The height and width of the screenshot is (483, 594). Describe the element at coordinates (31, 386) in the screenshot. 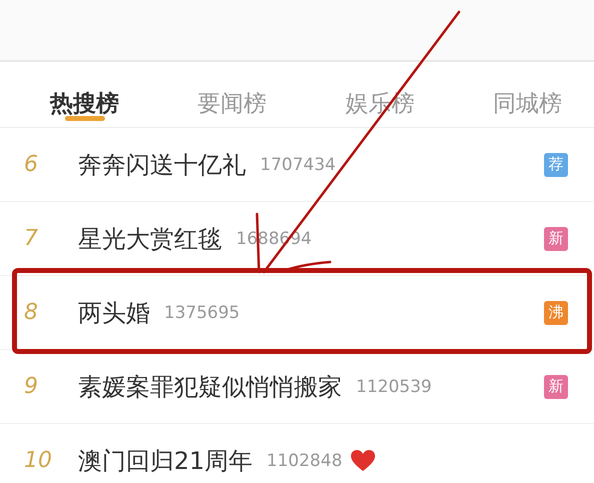

I see `rank-number: 9` at that location.